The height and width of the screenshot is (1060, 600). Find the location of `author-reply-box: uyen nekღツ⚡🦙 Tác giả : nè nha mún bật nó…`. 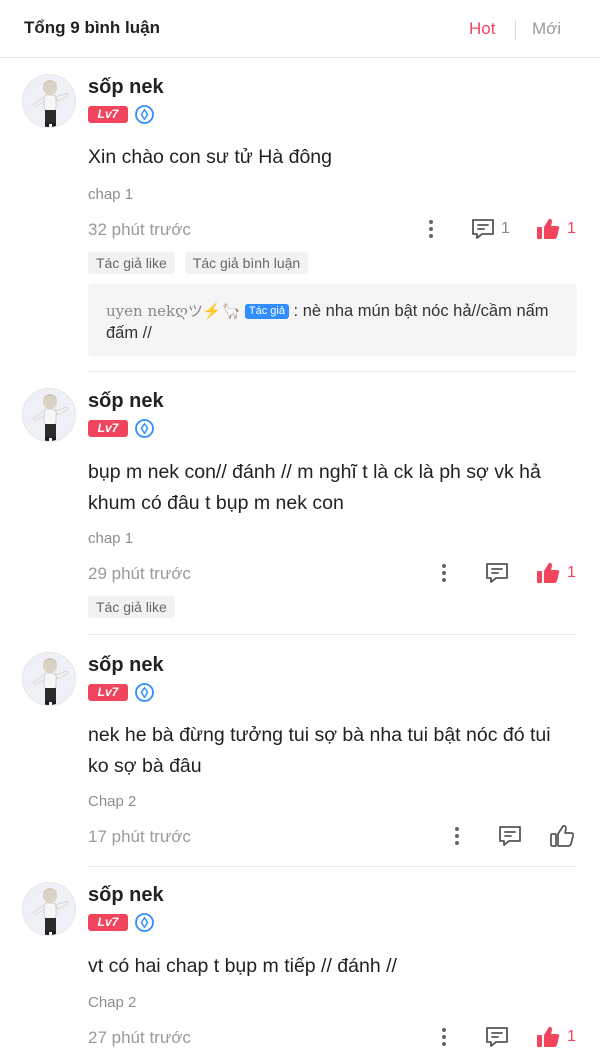

author-reply-box: uyen nekღツ⚡🦙 Tác giả : nè nha mún bật nó… is located at coordinates (332, 320).